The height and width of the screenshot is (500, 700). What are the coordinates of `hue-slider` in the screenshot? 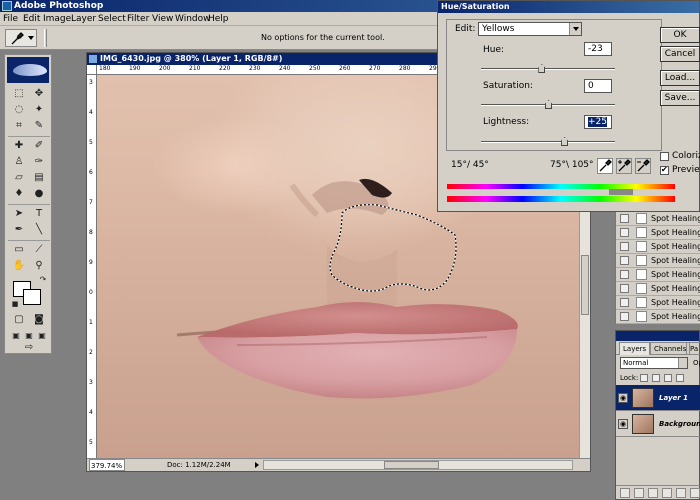 It's located at (548, 68).